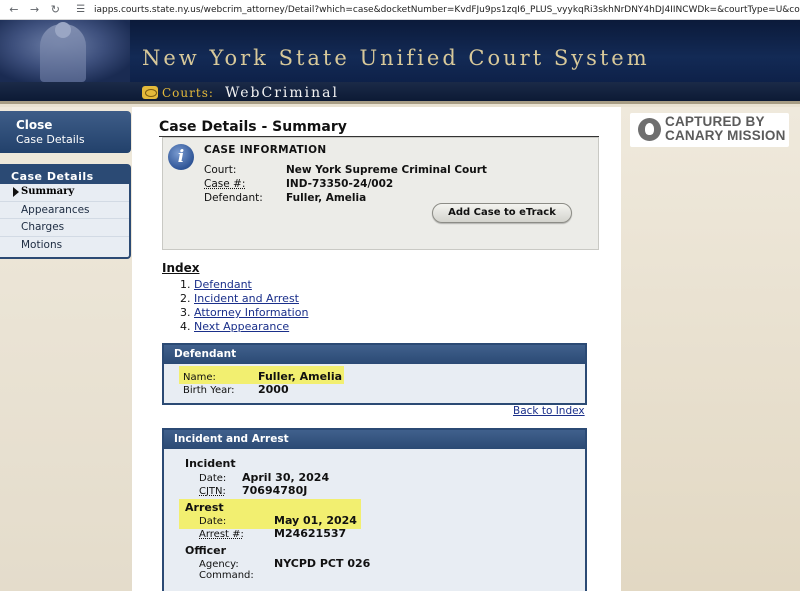 This screenshot has height=591, width=800. I want to click on watermark-line2: CANARY MISSION, so click(725, 135).